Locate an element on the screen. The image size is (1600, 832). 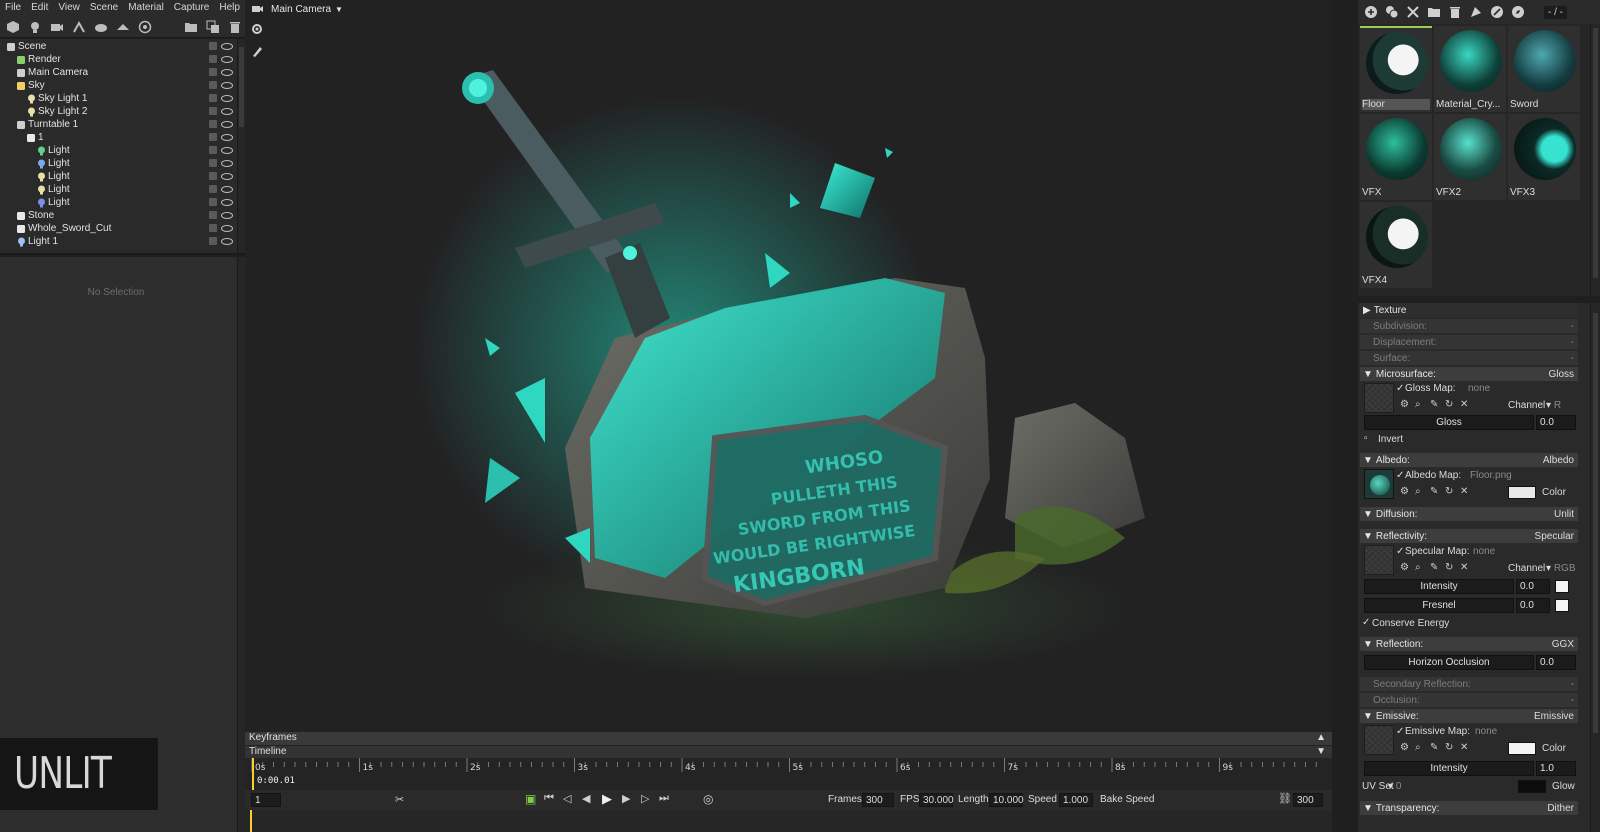
gloss-map-slot is located at coordinates (1379, 398).